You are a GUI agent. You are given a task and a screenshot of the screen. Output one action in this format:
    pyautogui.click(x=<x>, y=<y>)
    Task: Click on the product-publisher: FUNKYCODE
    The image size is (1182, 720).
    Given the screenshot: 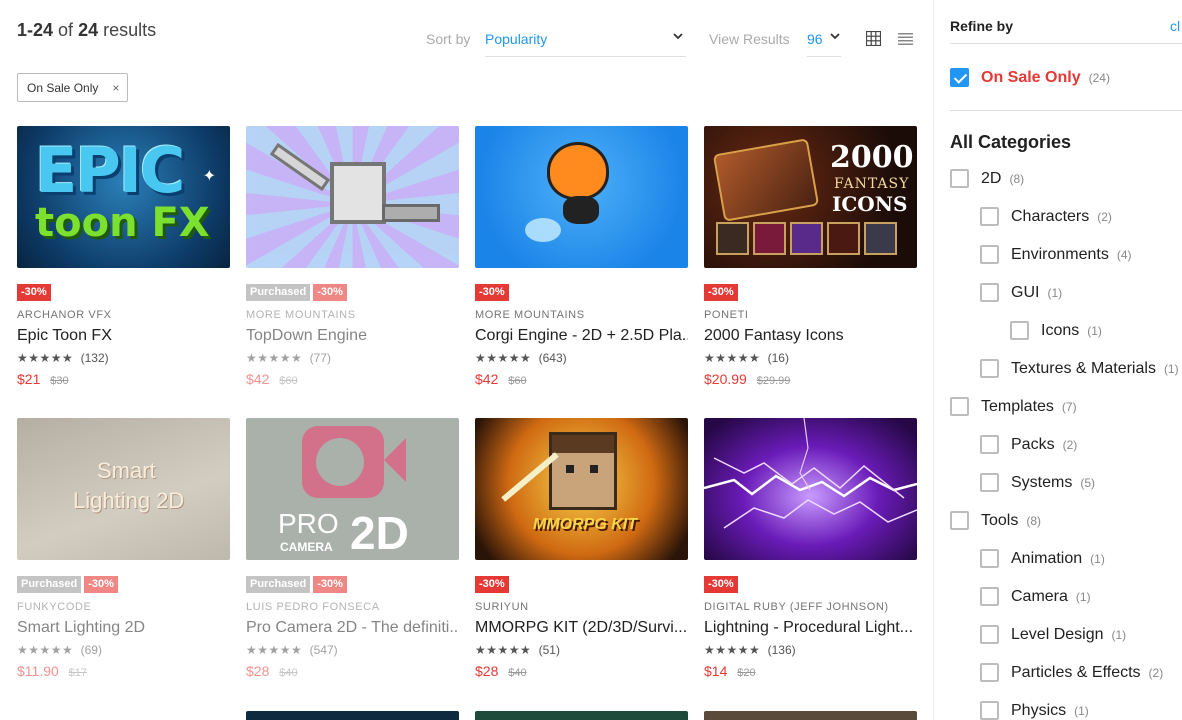 What is the action you would take?
    pyautogui.click(x=54, y=607)
    